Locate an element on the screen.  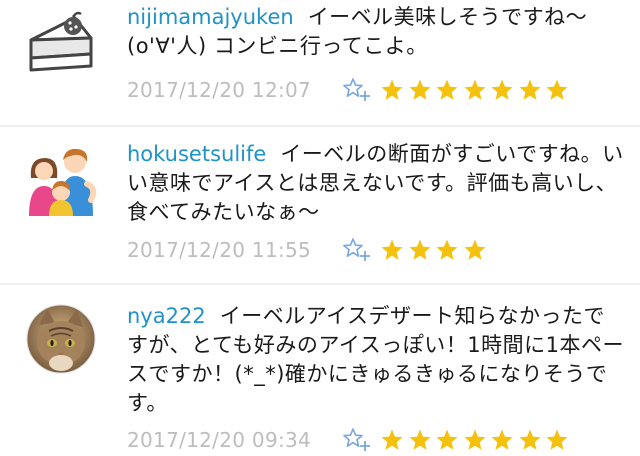
username-link: nijimamajyuken is located at coordinates (210, 17).